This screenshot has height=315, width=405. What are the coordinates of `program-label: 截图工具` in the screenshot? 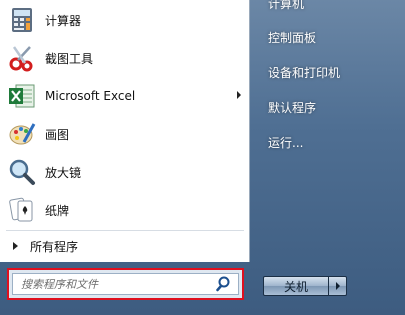 It's located at (69, 58).